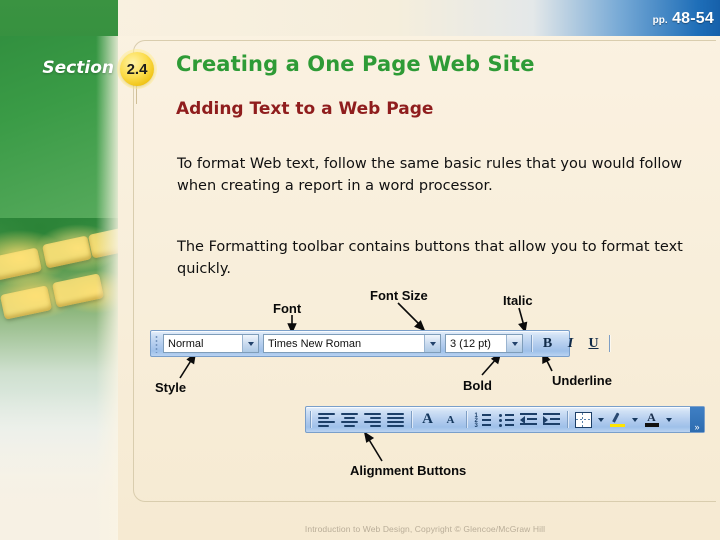 Image resolution: width=720 pixels, height=540 pixels. Describe the element at coordinates (668, 419) in the screenshot. I see `font-color-dropdown-arrow` at that location.